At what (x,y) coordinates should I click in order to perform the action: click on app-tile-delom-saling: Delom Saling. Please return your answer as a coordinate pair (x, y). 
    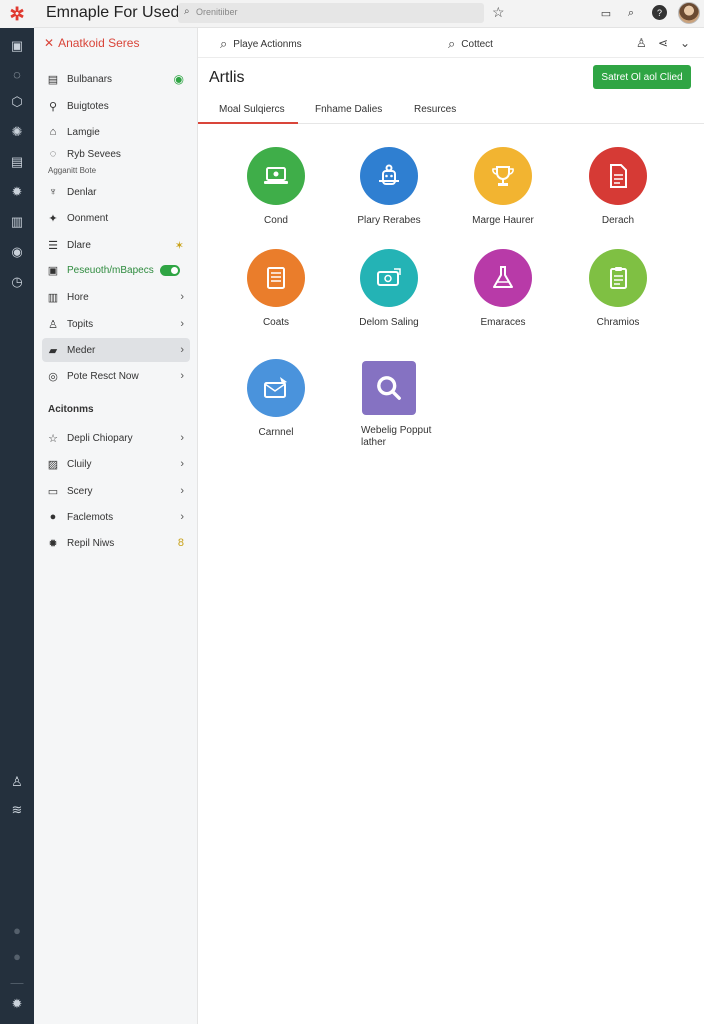
    Looking at the image, I should click on (389, 289).